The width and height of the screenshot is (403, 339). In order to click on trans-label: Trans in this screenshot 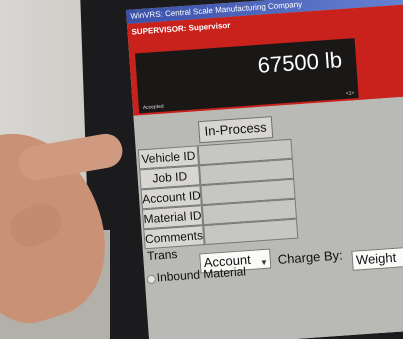, I will do `click(162, 255)`.